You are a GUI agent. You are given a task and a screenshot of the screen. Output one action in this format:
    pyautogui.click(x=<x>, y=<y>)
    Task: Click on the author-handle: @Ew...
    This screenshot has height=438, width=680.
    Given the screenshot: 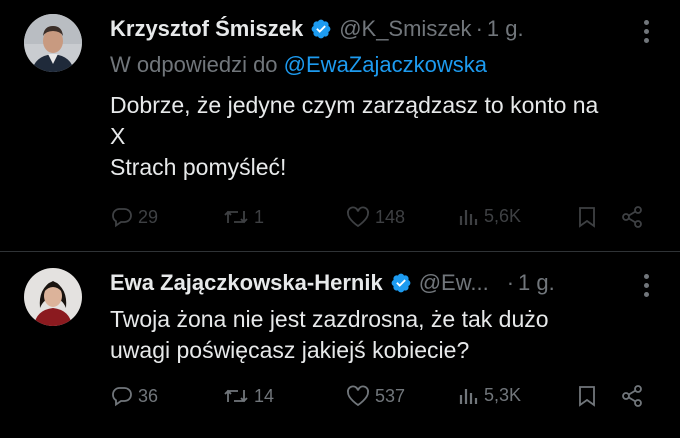 What is the action you would take?
    pyautogui.click(x=454, y=283)
    